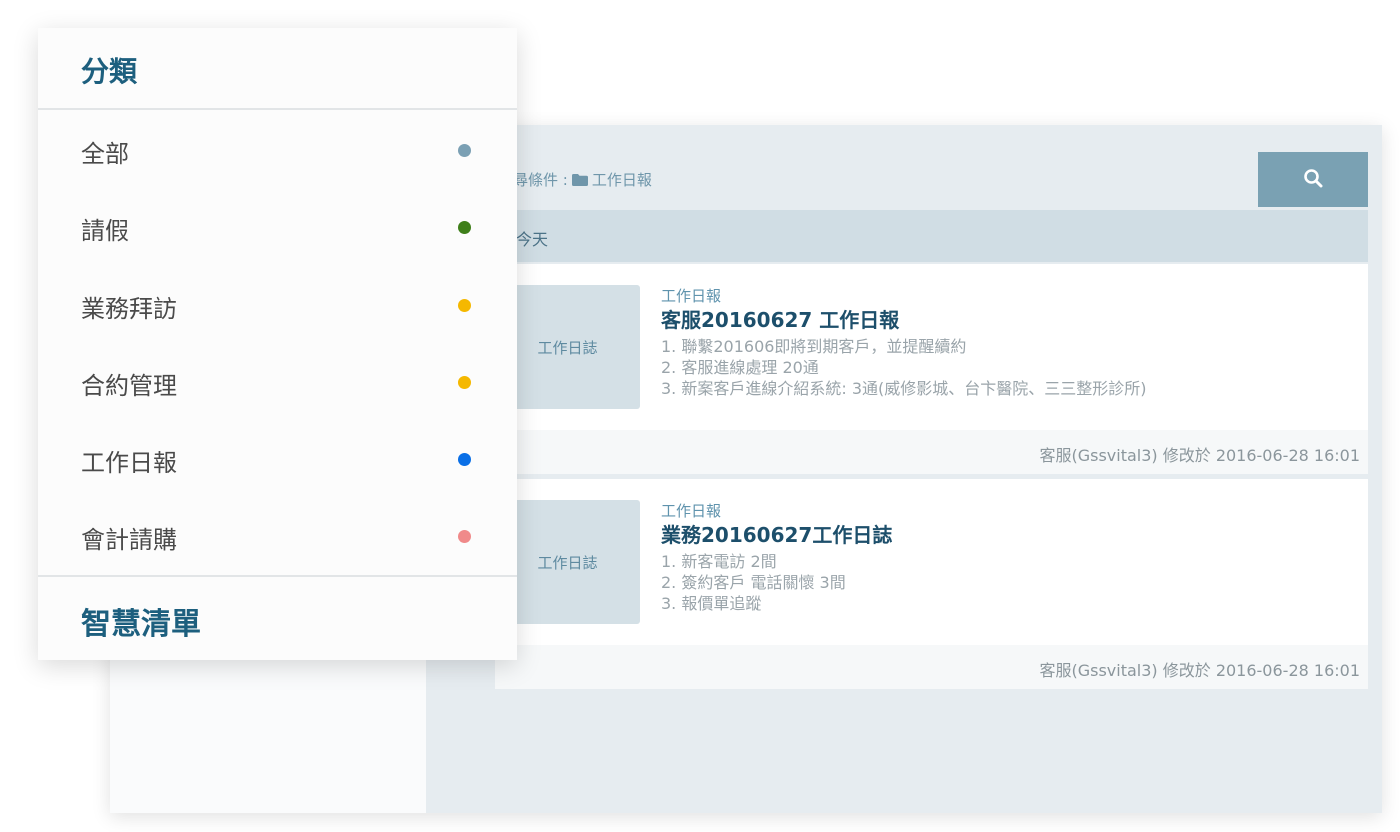 The width and height of the screenshot is (1400, 832). I want to click on search-icon, so click(1313, 180).